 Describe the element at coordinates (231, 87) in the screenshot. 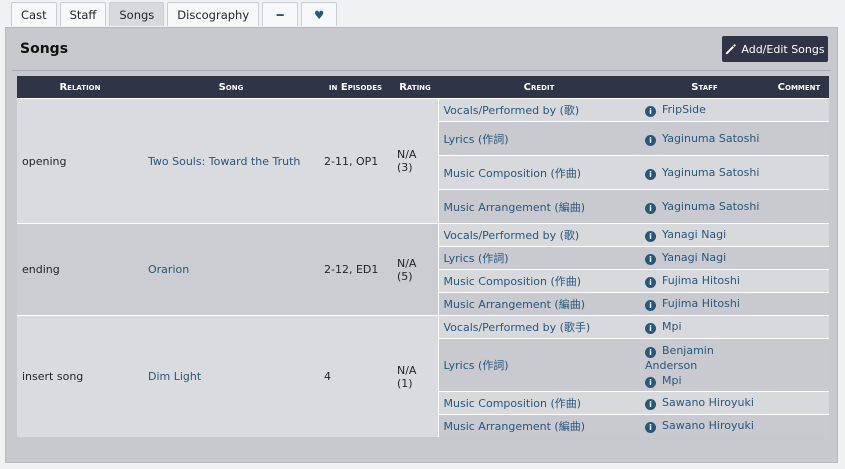

I see `col-song: Song` at that location.